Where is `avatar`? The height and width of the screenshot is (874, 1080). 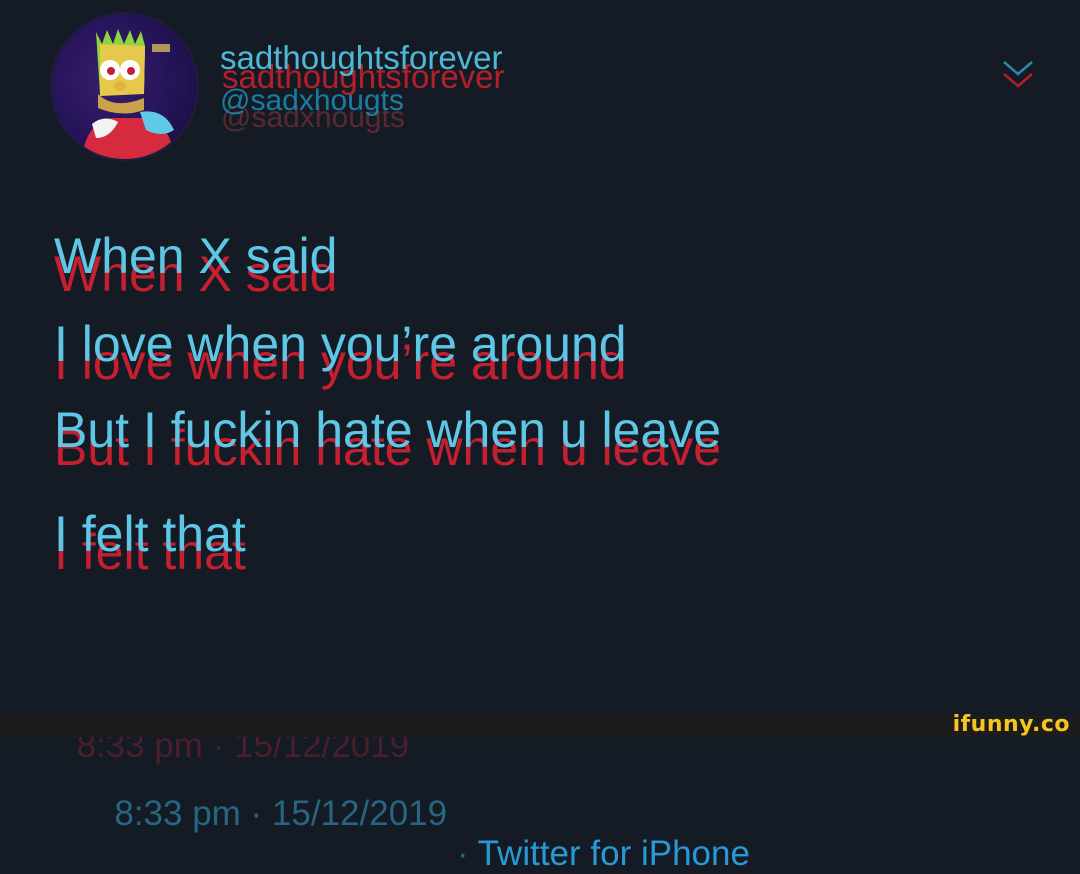 avatar is located at coordinates (124, 86).